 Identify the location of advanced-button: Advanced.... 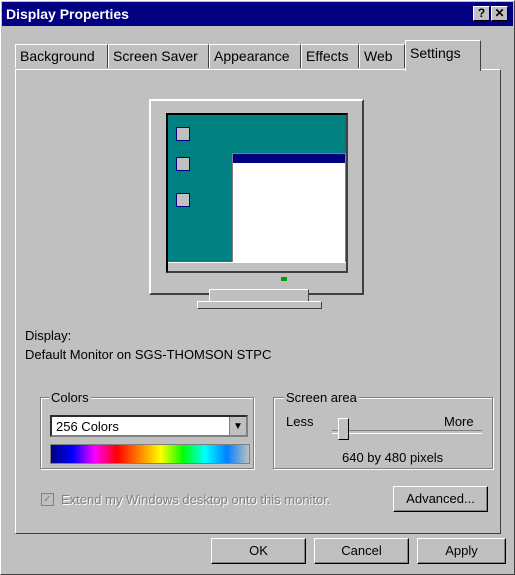
(440, 499).